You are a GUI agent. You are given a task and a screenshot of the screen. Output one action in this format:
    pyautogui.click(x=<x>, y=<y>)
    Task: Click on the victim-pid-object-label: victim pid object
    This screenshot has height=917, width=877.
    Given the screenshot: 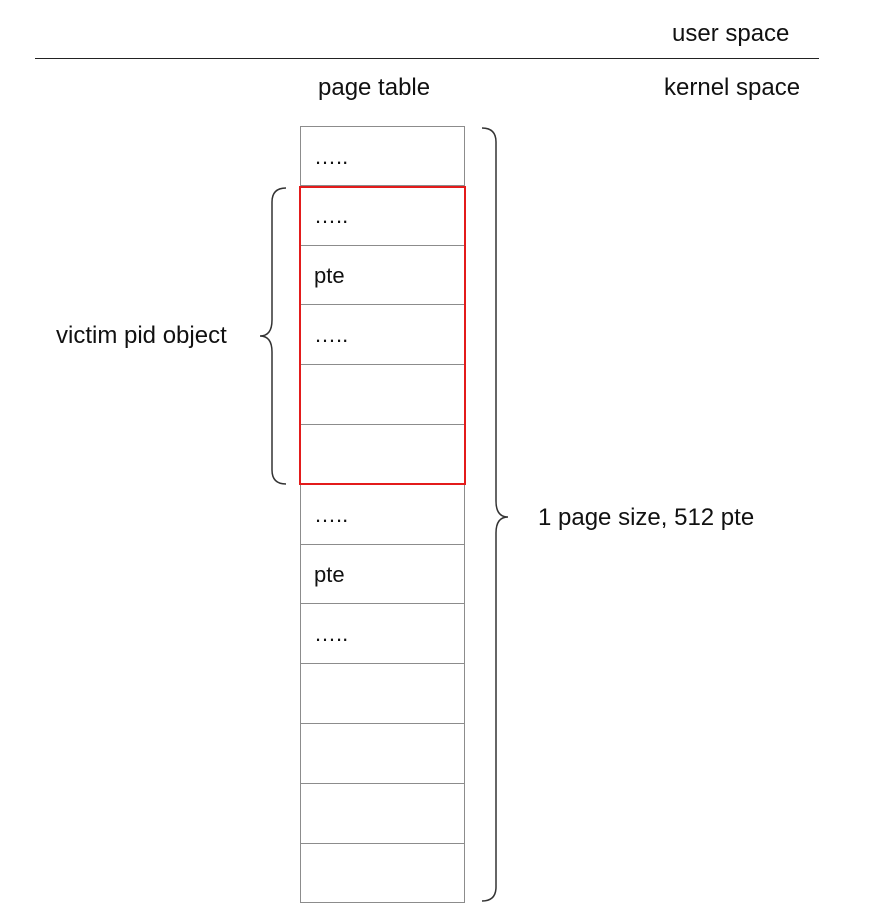 What is the action you would take?
    pyautogui.click(x=141, y=335)
    